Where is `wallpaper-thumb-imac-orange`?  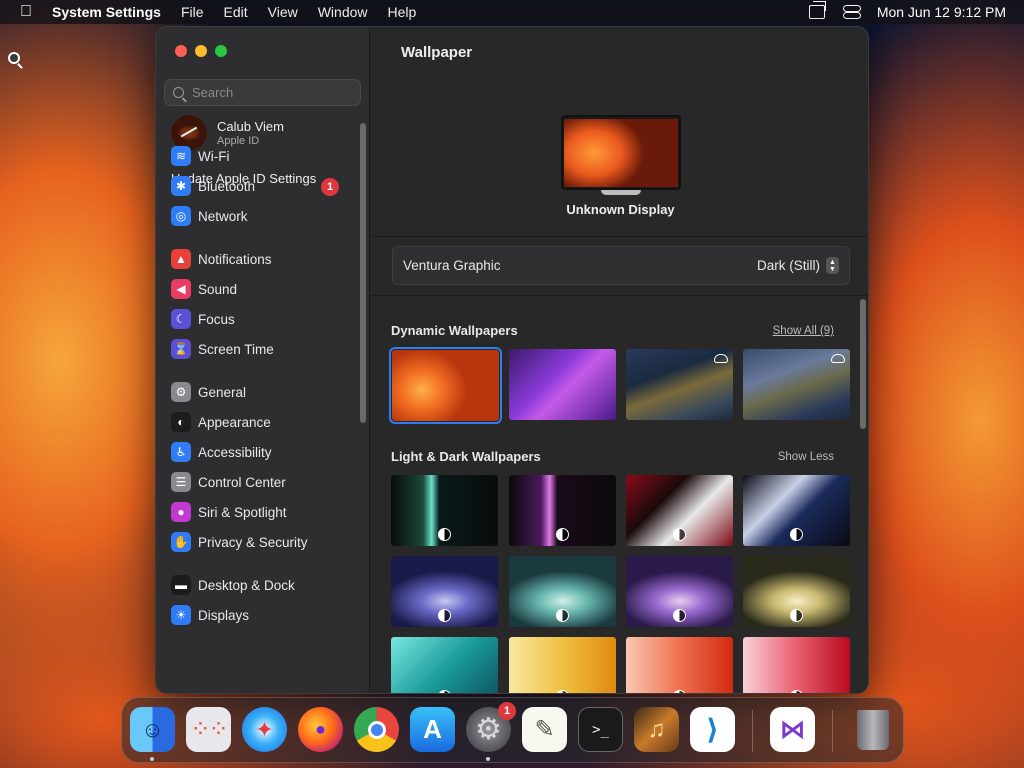 wallpaper-thumb-imac-orange is located at coordinates (679, 665).